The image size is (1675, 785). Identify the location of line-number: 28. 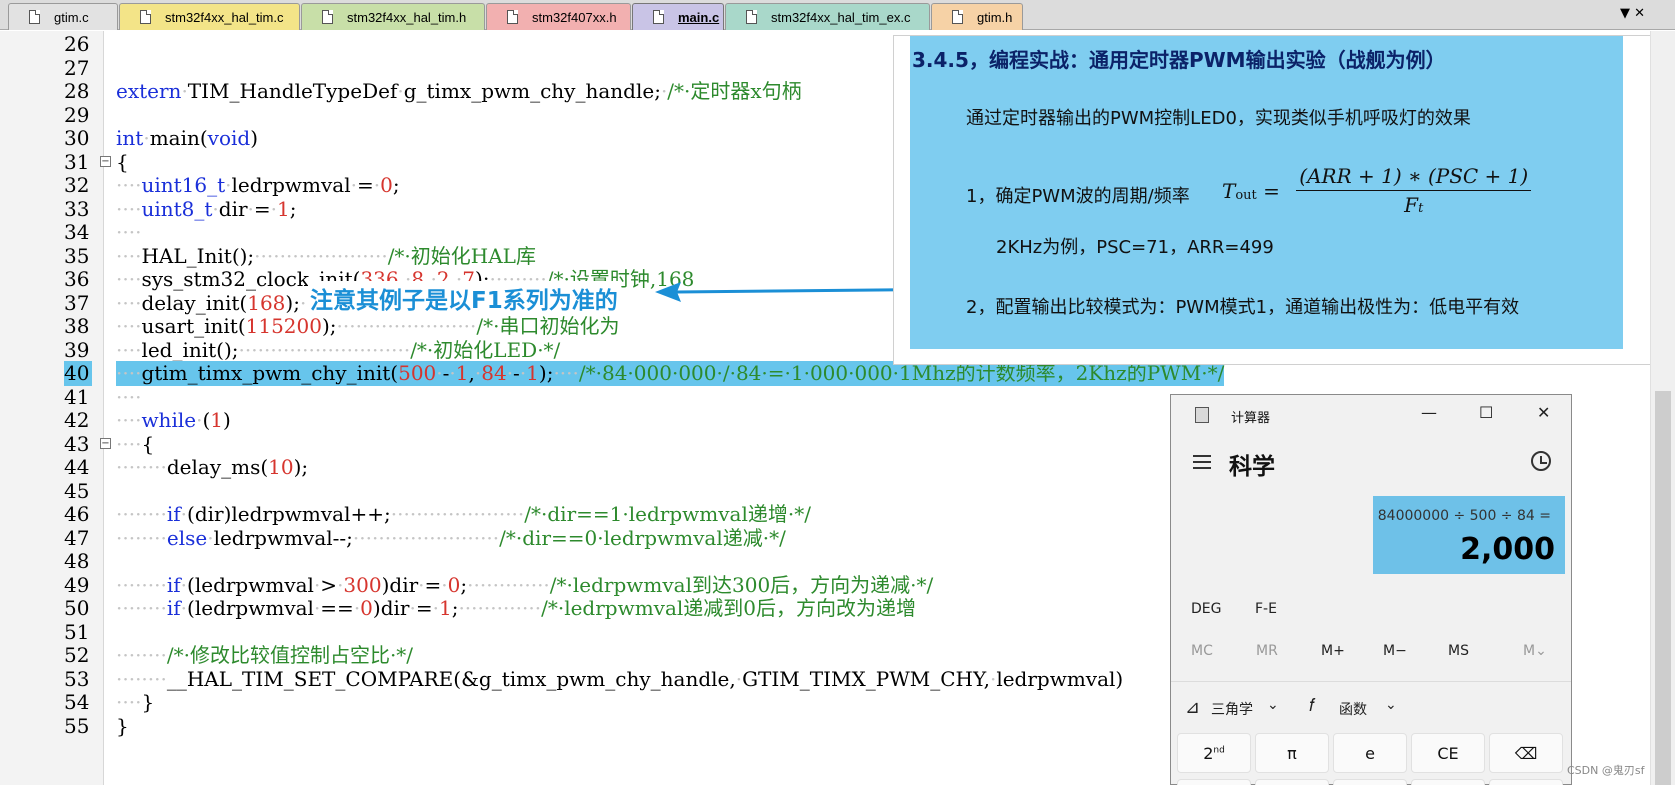
(77, 91).